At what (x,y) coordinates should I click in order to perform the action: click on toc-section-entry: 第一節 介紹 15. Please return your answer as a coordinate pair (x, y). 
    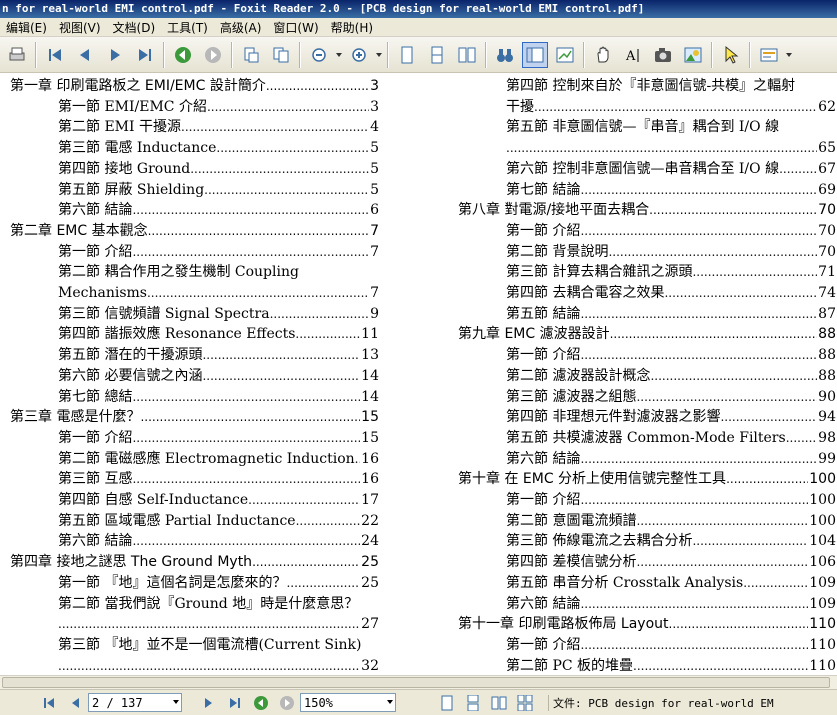
    Looking at the image, I should click on (190, 438).